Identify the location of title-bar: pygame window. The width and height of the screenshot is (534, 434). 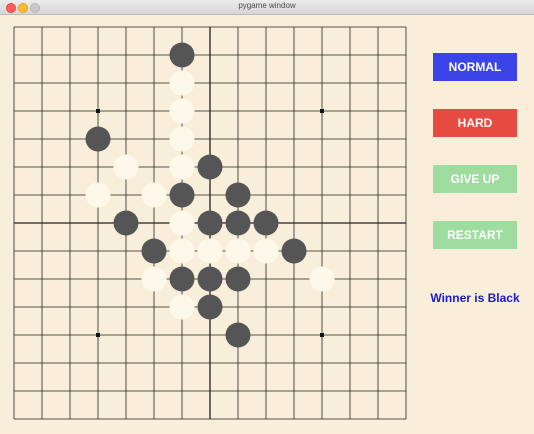
(267, 7).